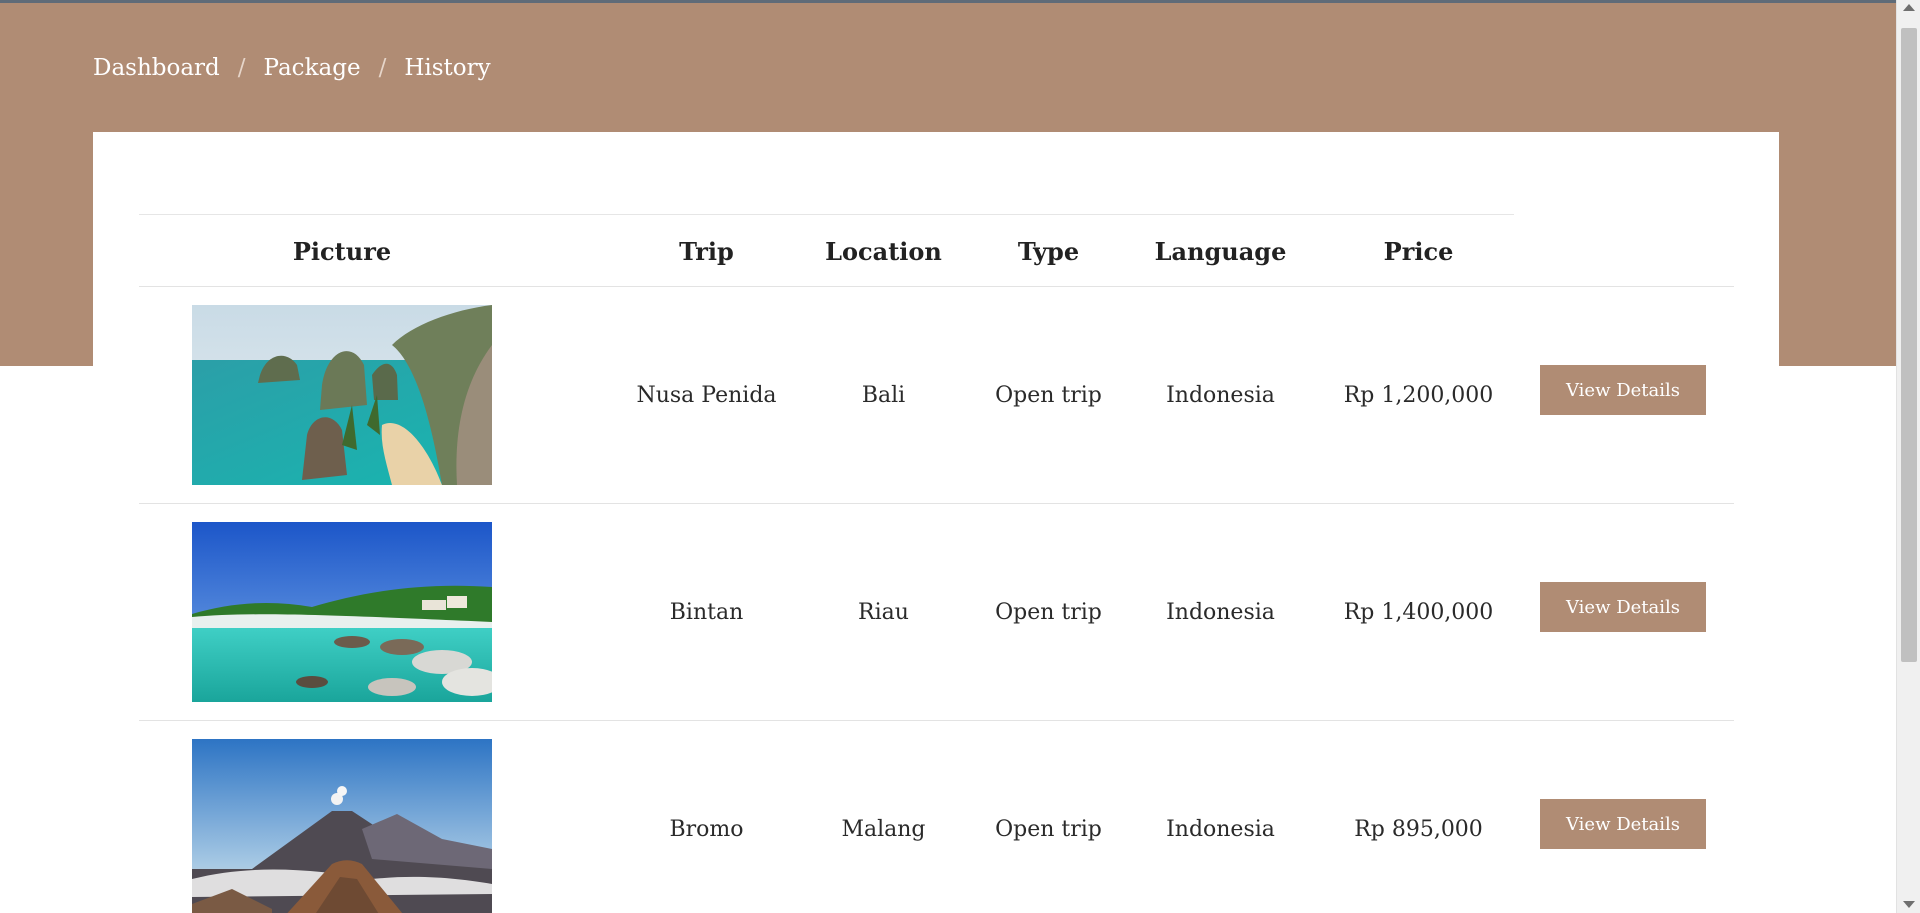 Image resolution: width=1920 pixels, height=913 pixels. Describe the element at coordinates (1418, 829) in the screenshot. I see `trip-price: Rp 895,000` at that location.